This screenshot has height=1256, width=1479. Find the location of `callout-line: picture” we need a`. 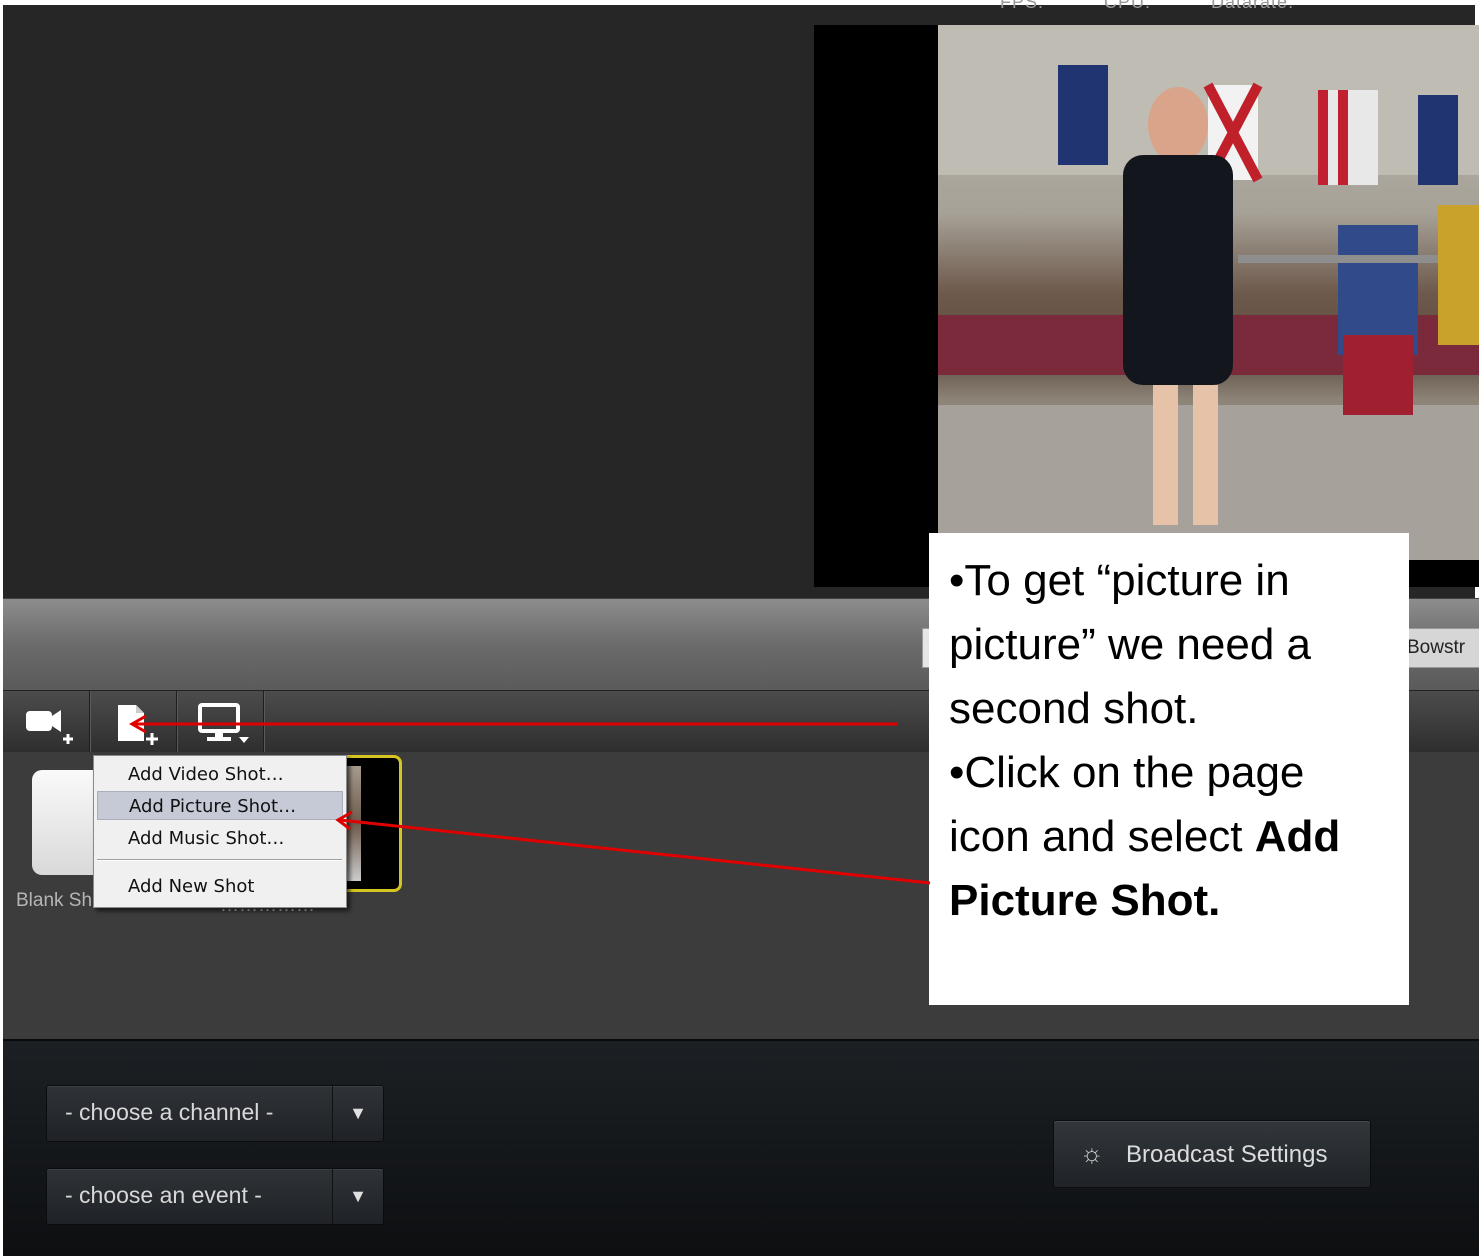

callout-line: picture” we need a is located at coordinates (1130, 644).